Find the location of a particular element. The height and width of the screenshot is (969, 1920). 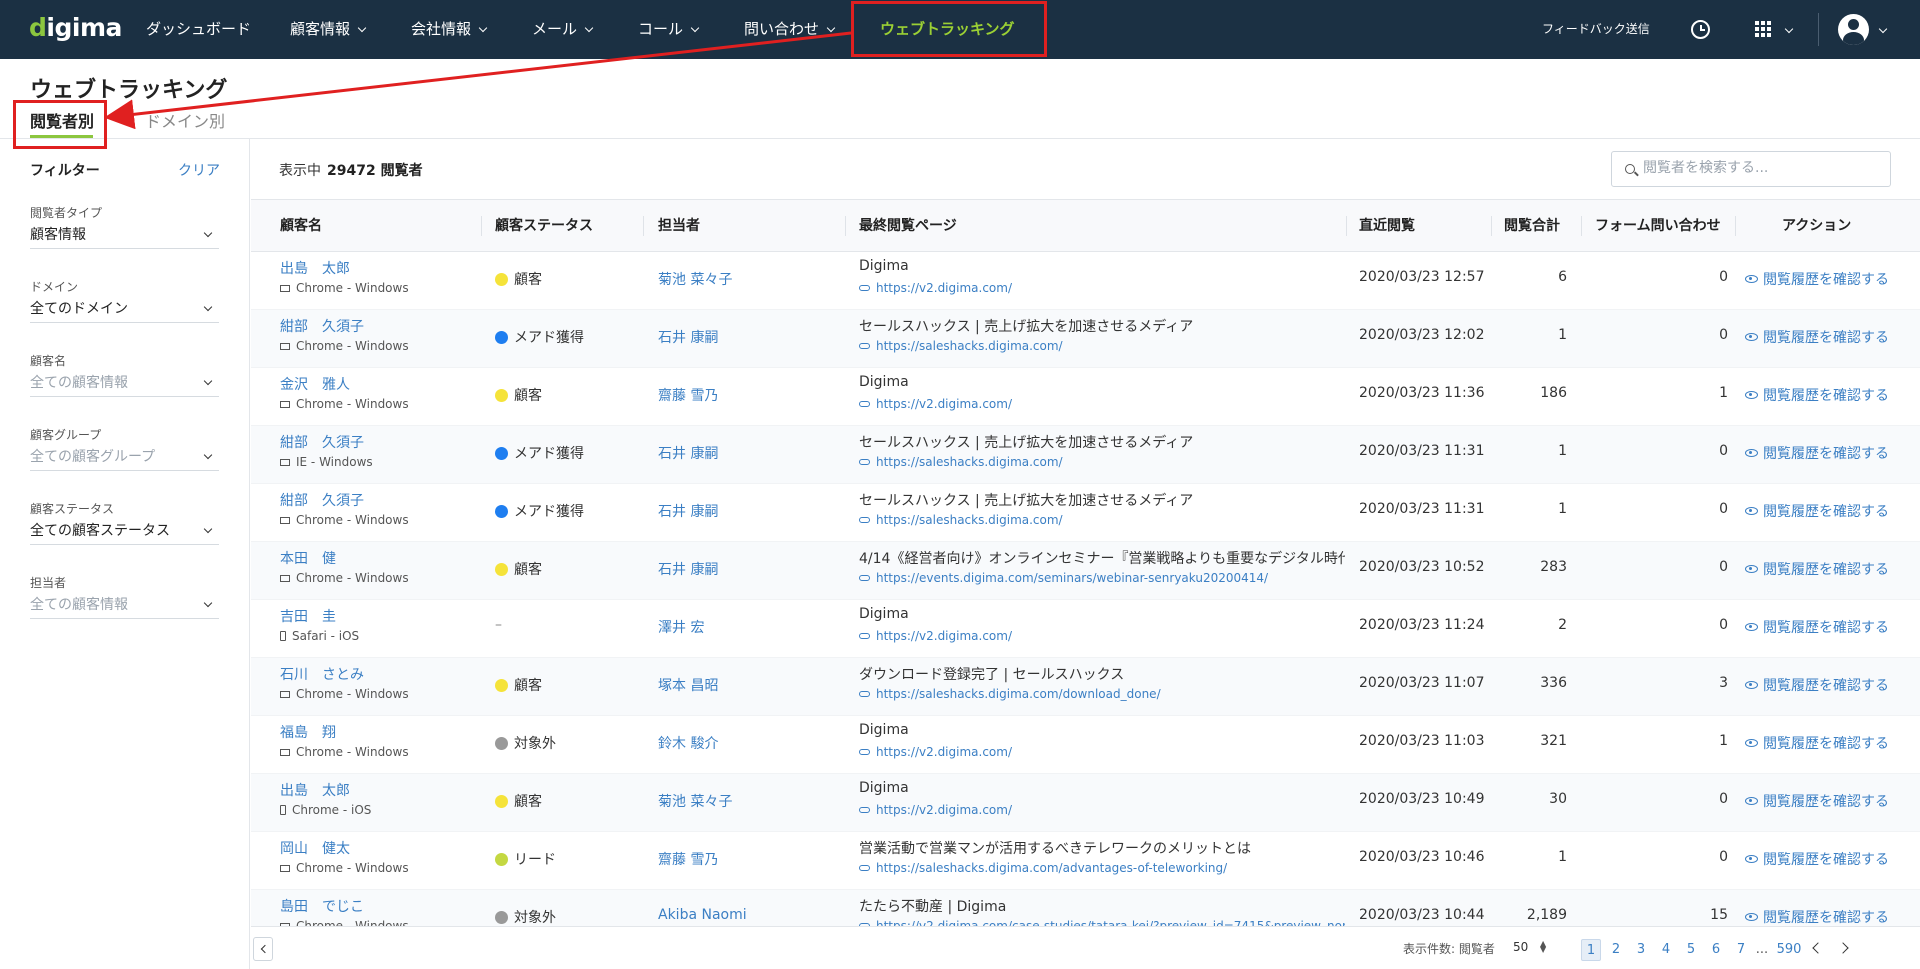

customer-name-link: 島田 でじこ is located at coordinates (322, 906).